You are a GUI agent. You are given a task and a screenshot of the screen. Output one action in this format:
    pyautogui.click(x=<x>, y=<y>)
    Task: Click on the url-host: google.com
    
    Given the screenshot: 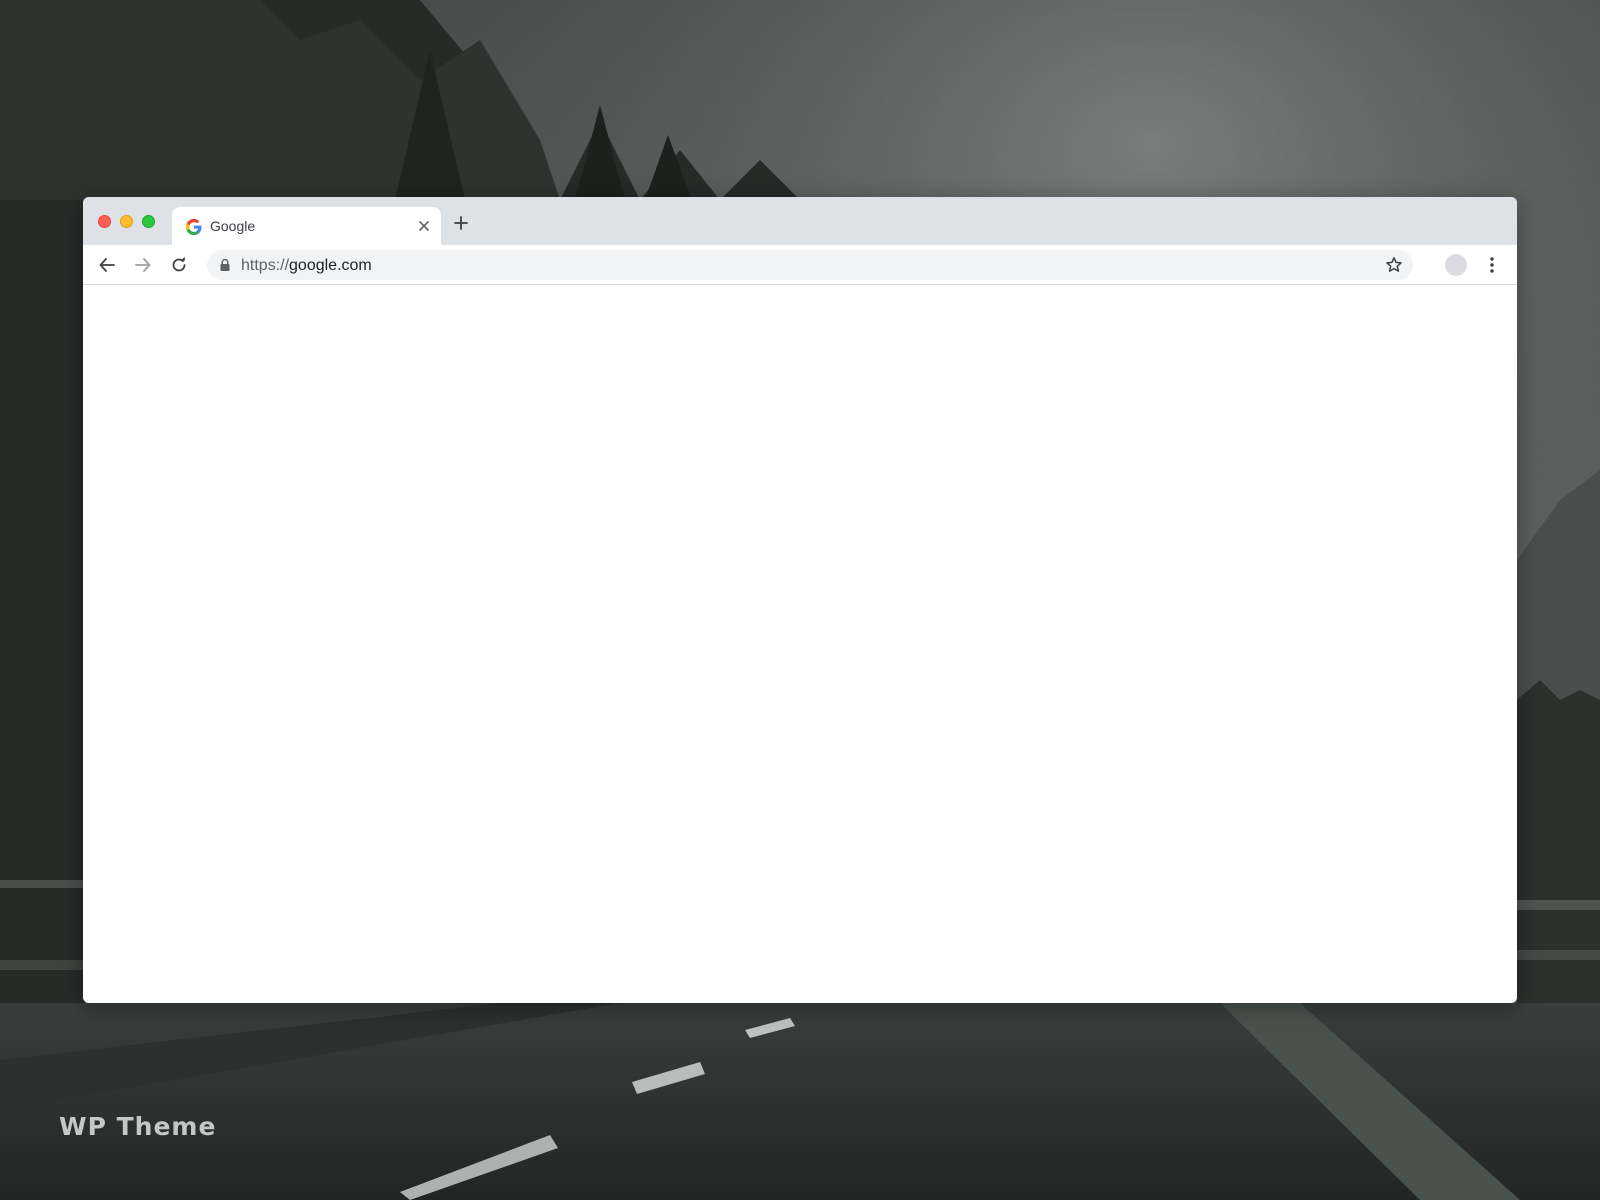 What is the action you would take?
    pyautogui.click(x=330, y=265)
    